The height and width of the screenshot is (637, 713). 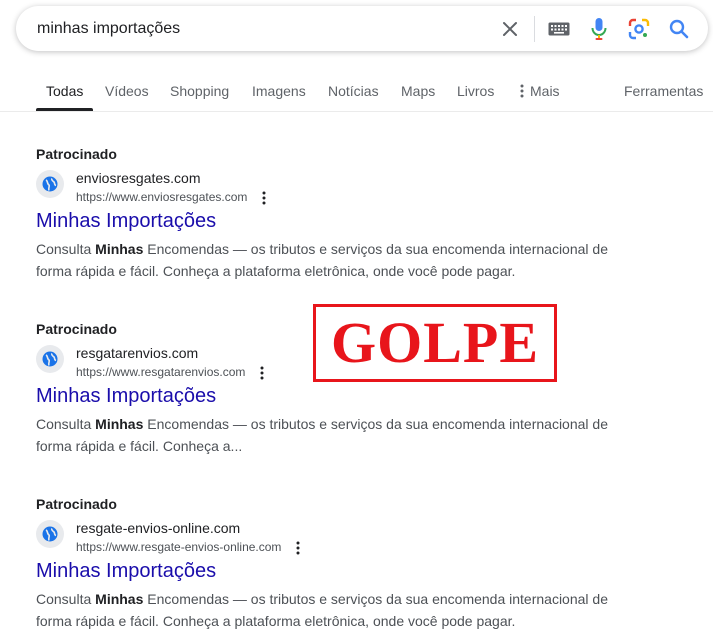 I want to click on tab-maps: Maps, so click(x=418, y=91).